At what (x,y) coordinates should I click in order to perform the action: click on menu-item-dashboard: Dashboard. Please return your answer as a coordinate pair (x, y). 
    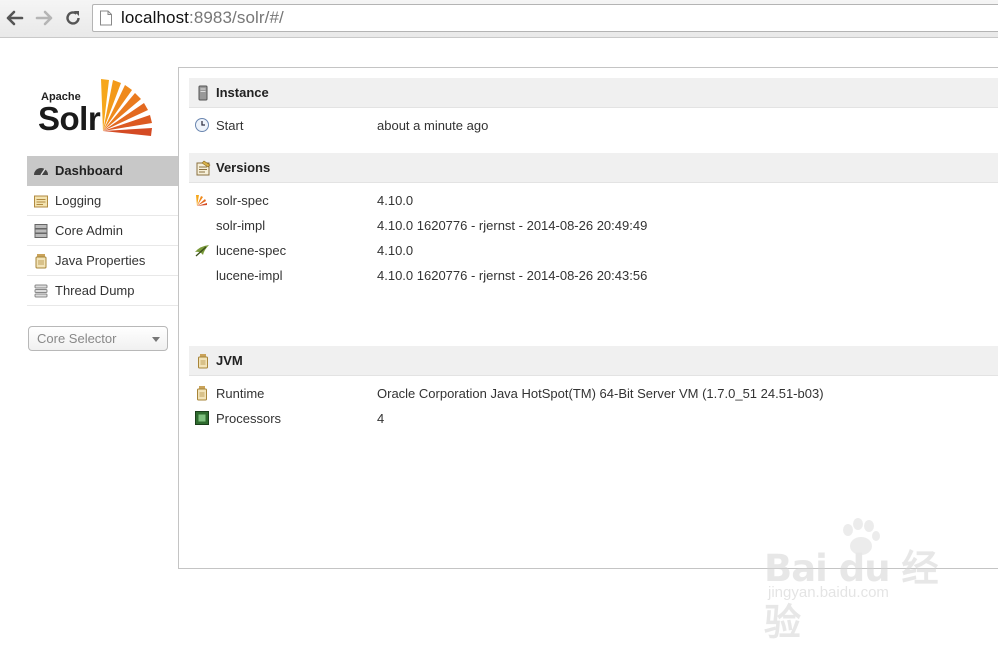
    Looking at the image, I should click on (102, 171).